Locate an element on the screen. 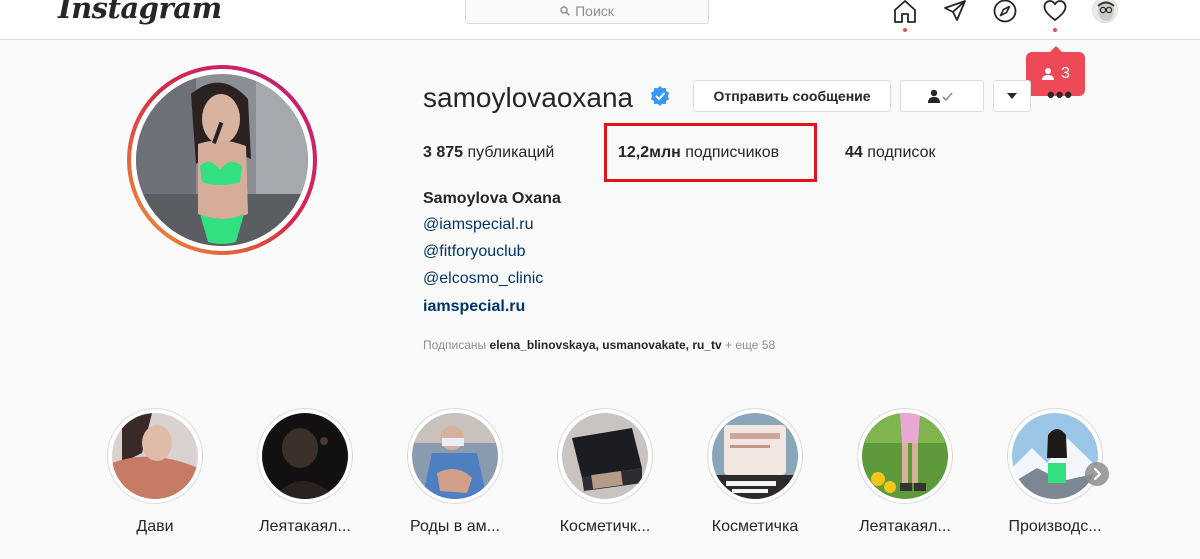  following-count: 44 is located at coordinates (854, 152).